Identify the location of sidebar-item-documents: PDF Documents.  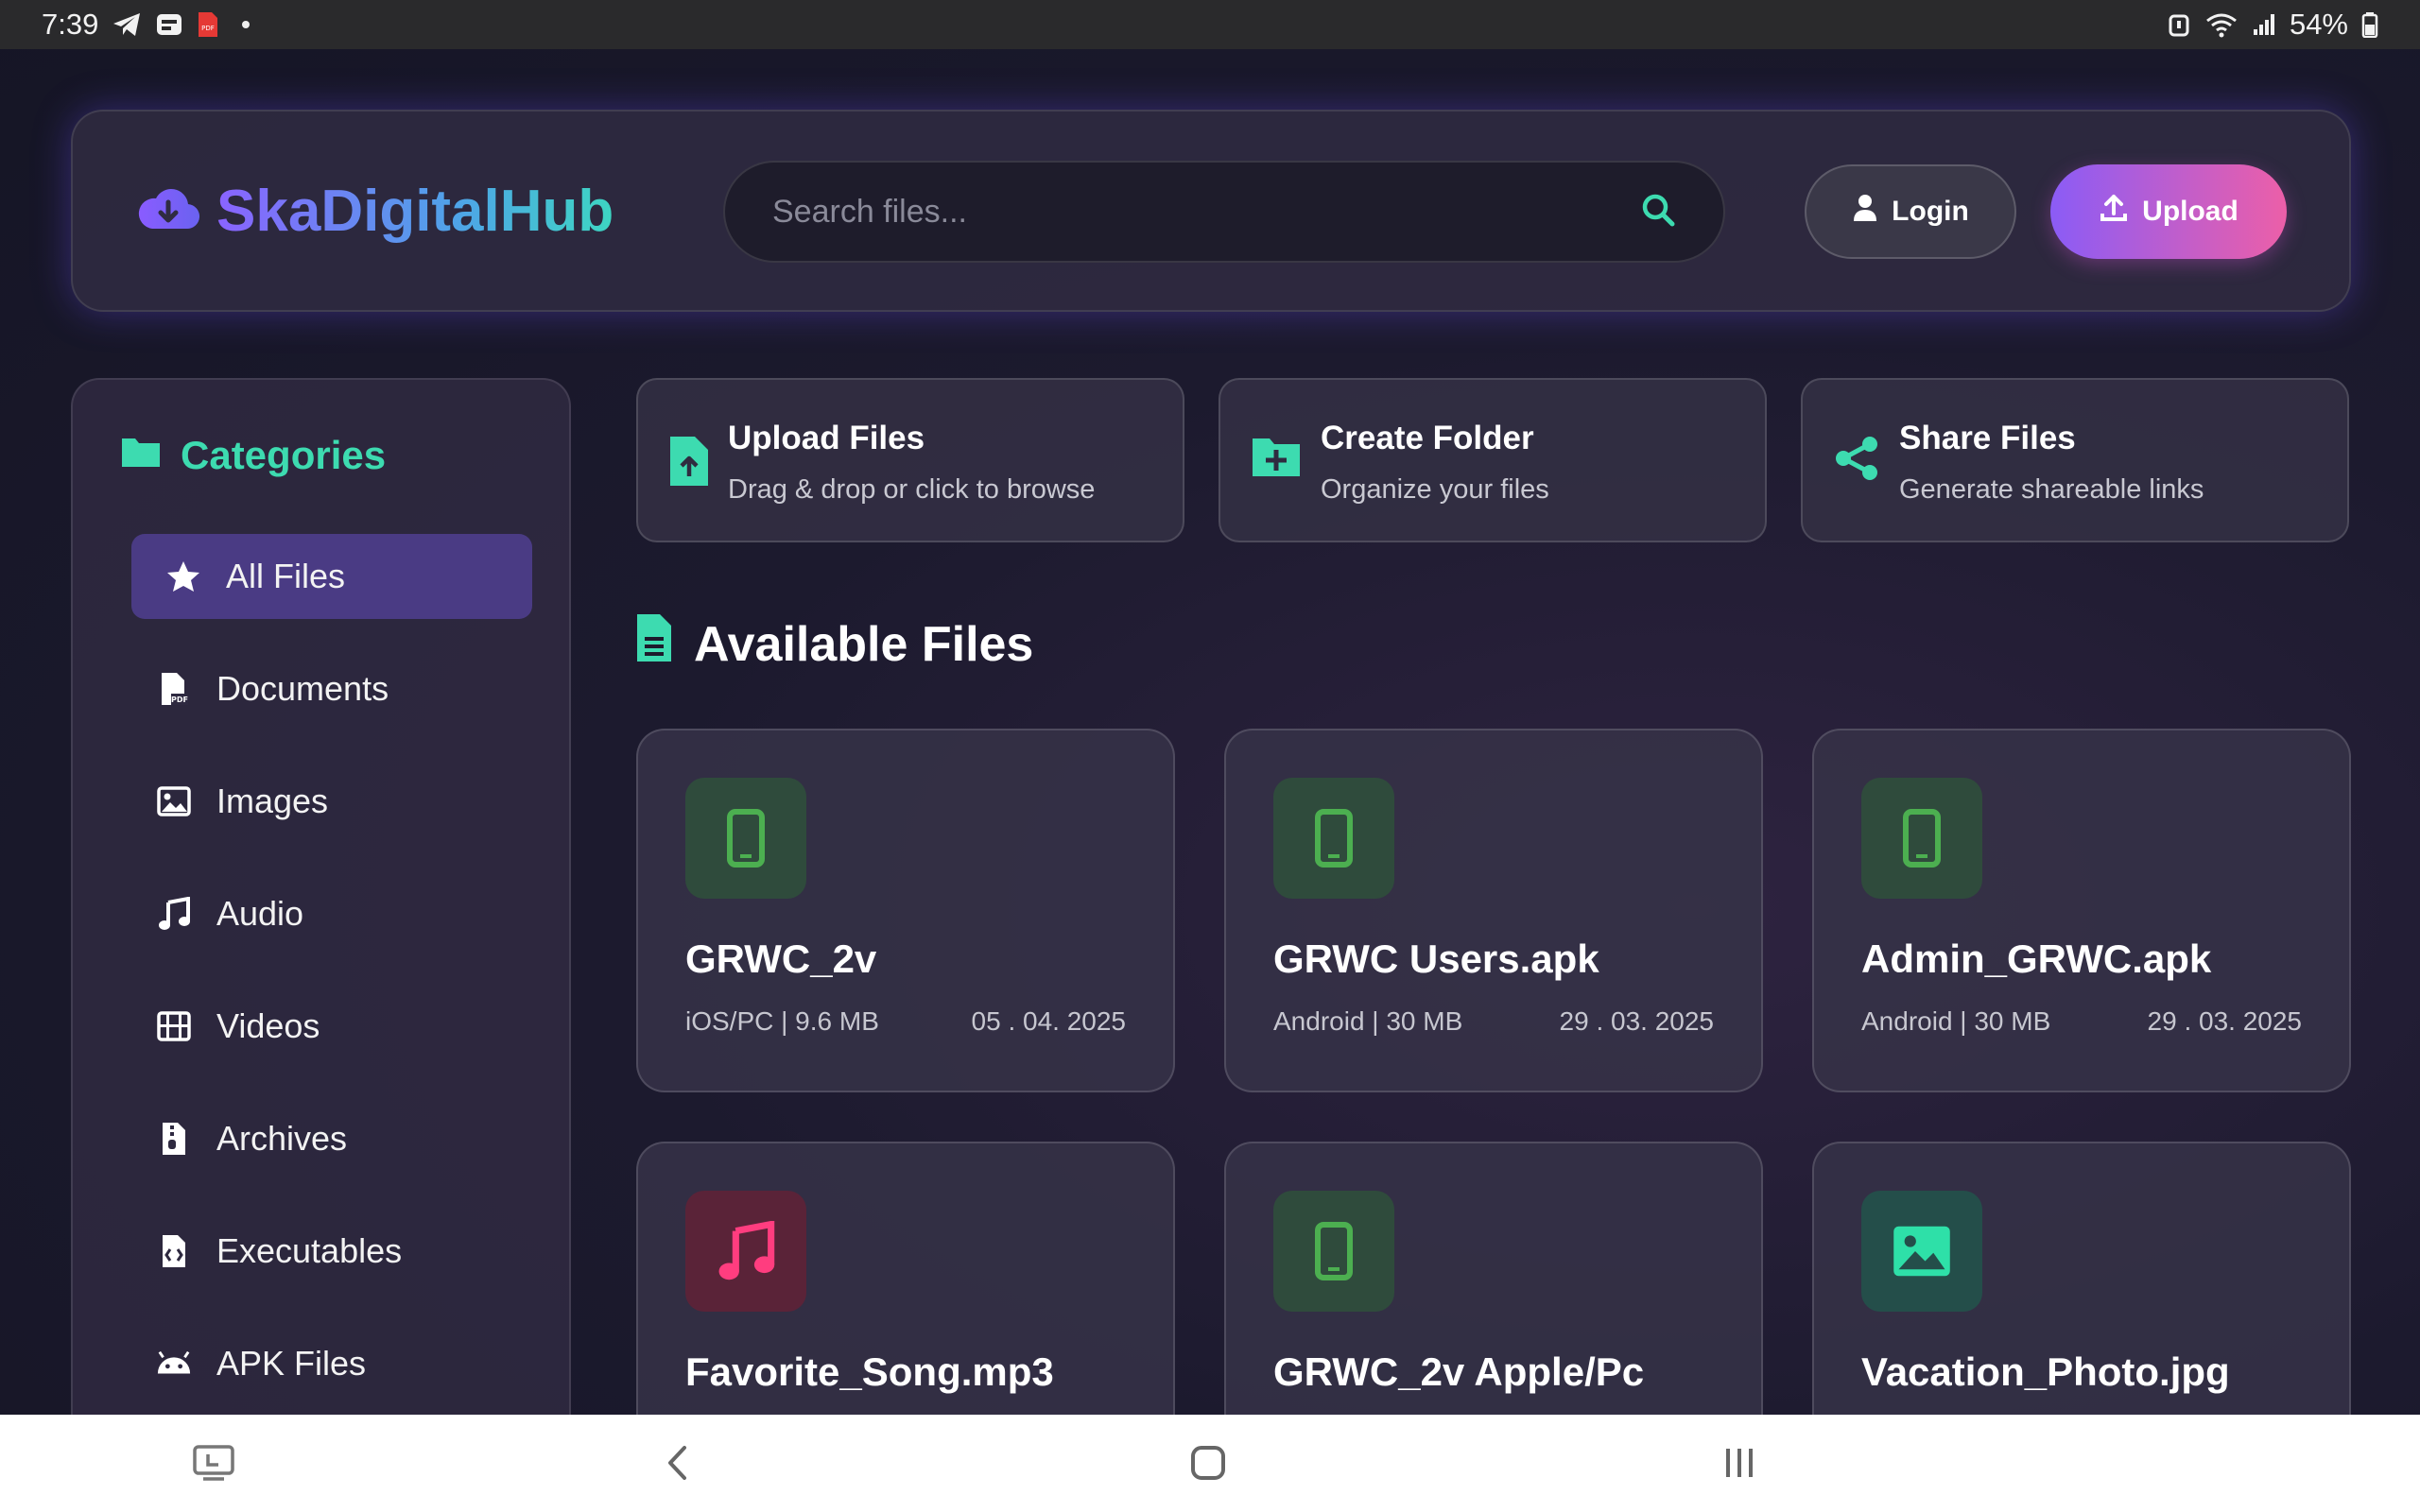
(331, 688).